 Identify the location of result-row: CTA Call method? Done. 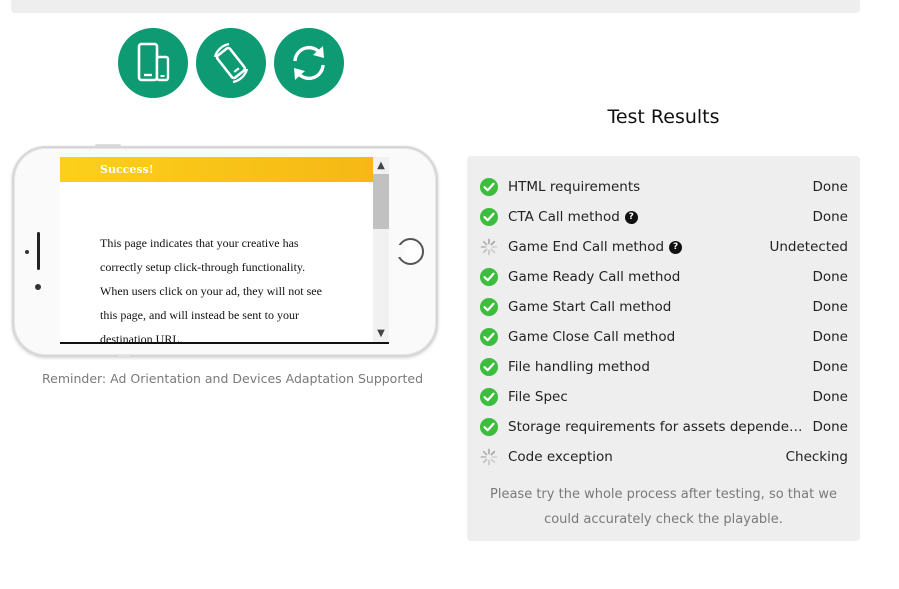
(663, 217).